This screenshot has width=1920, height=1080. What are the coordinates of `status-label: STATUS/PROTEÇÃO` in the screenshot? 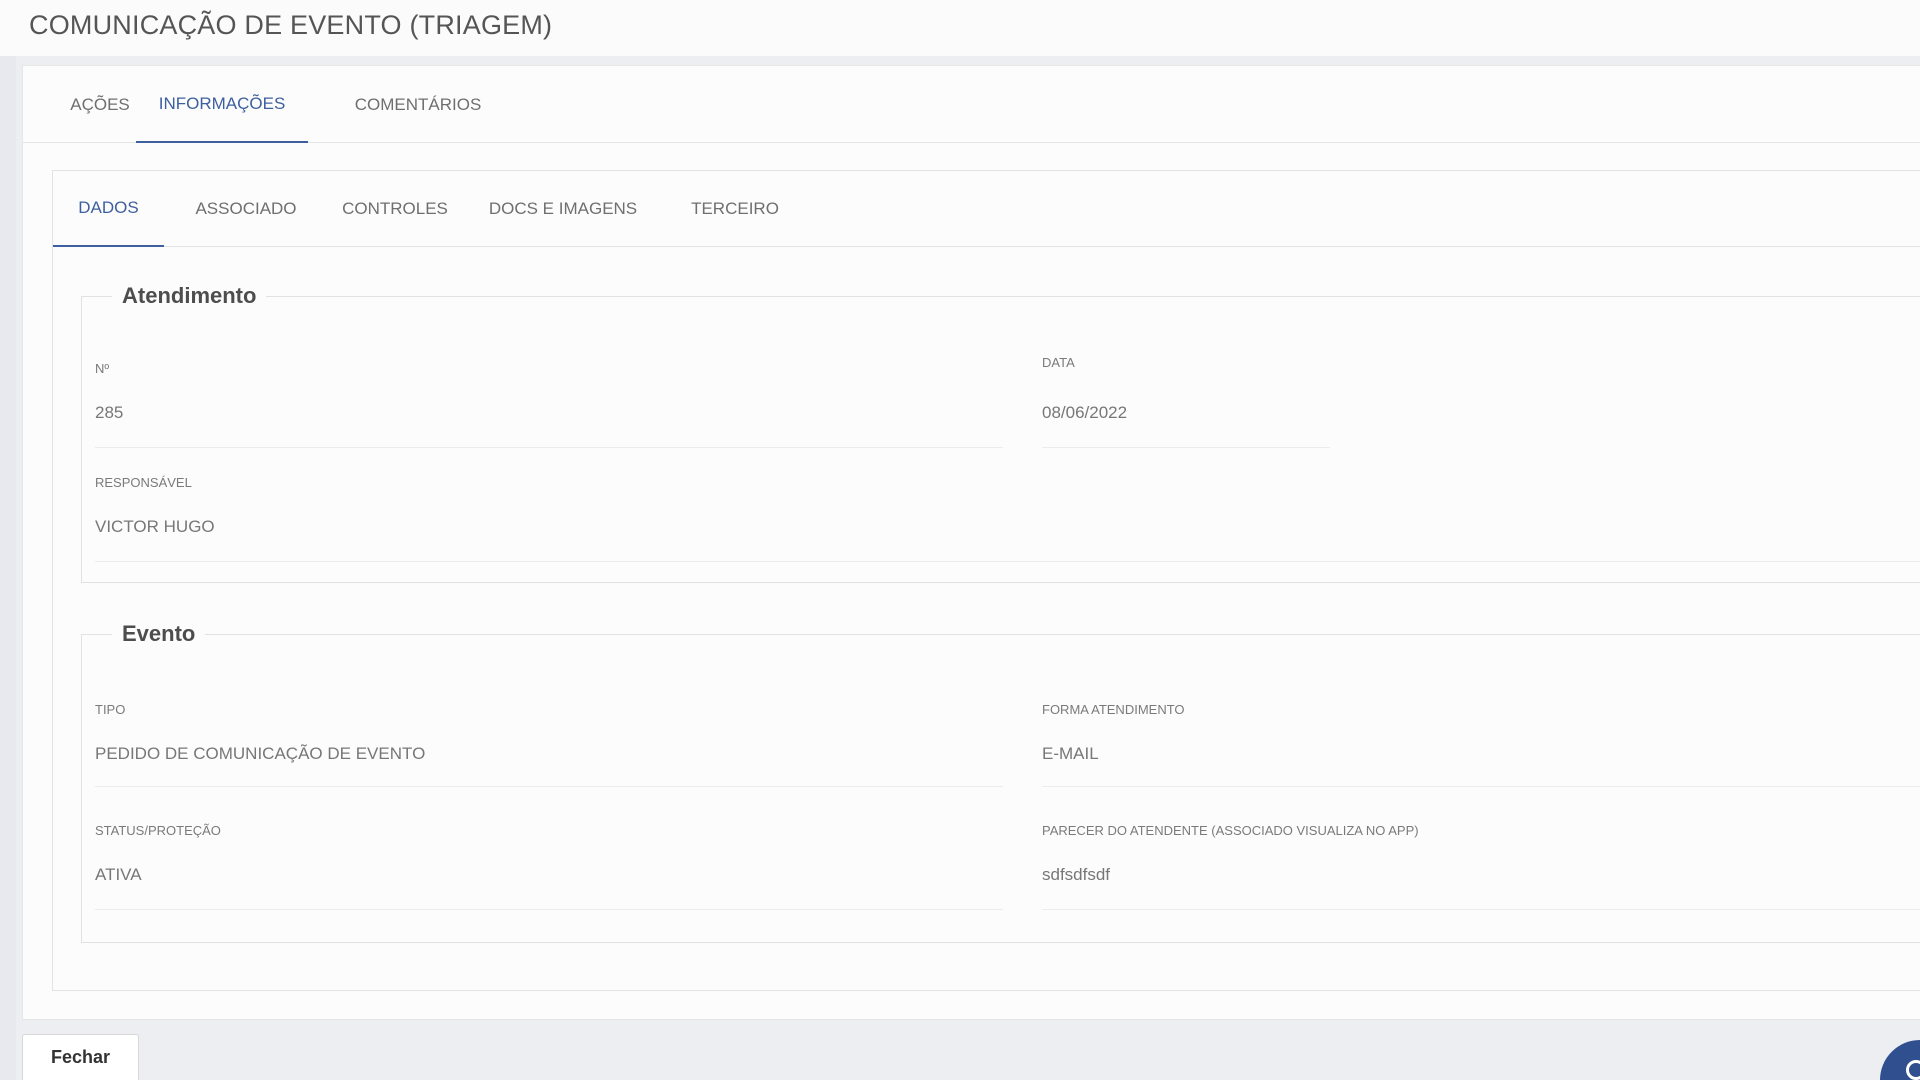 It's located at (158, 830).